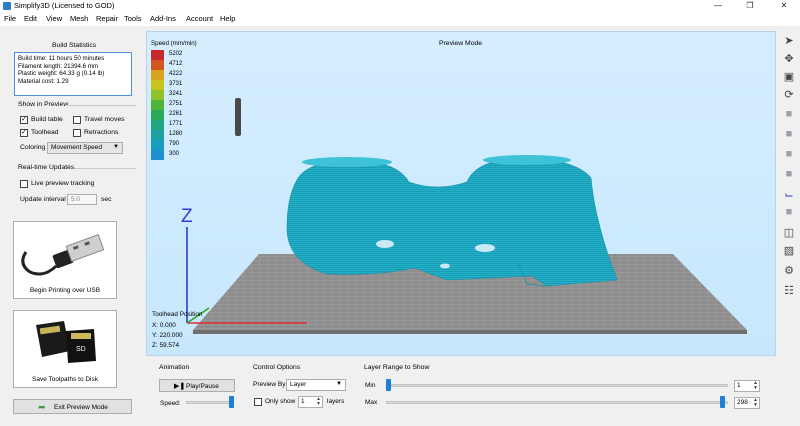 The width and height of the screenshot is (800, 426). Describe the element at coordinates (106, 199) in the screenshot. I see `update-interval-unit: sec` at that location.